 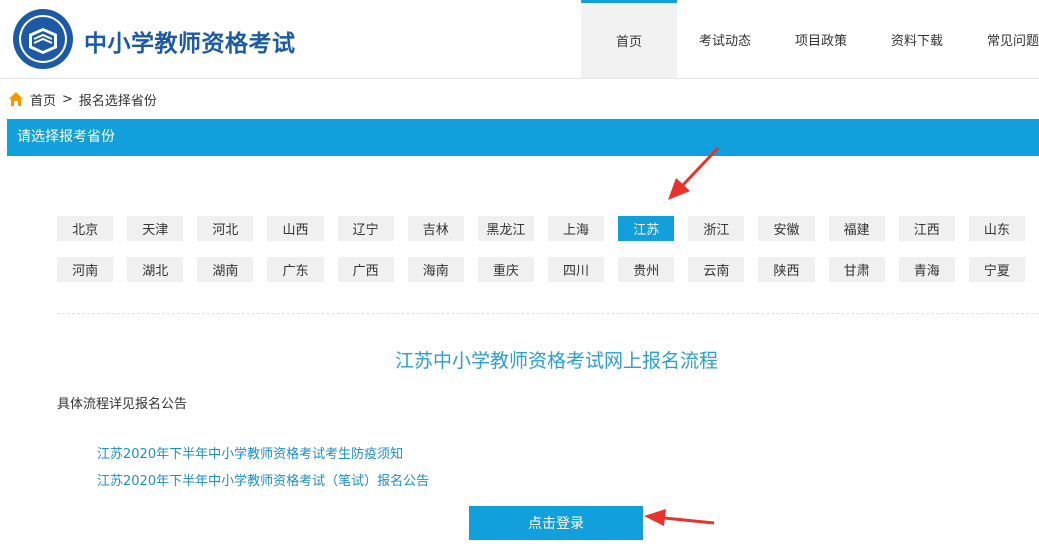 What do you see at coordinates (523, 137) in the screenshot?
I see `panel-title: 请选择报考省份` at bounding box center [523, 137].